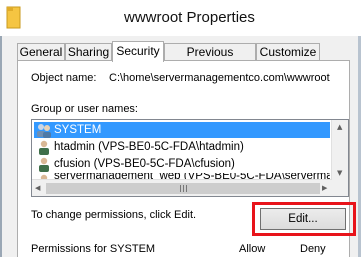 The height and width of the screenshot is (257, 361). I want to click on list-item-label: SYSTEM, so click(78, 130).